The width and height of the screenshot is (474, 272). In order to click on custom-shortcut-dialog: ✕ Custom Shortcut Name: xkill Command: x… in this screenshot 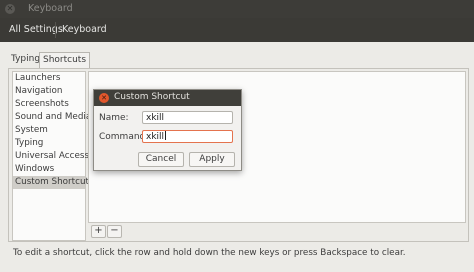, I will do `click(167, 130)`.